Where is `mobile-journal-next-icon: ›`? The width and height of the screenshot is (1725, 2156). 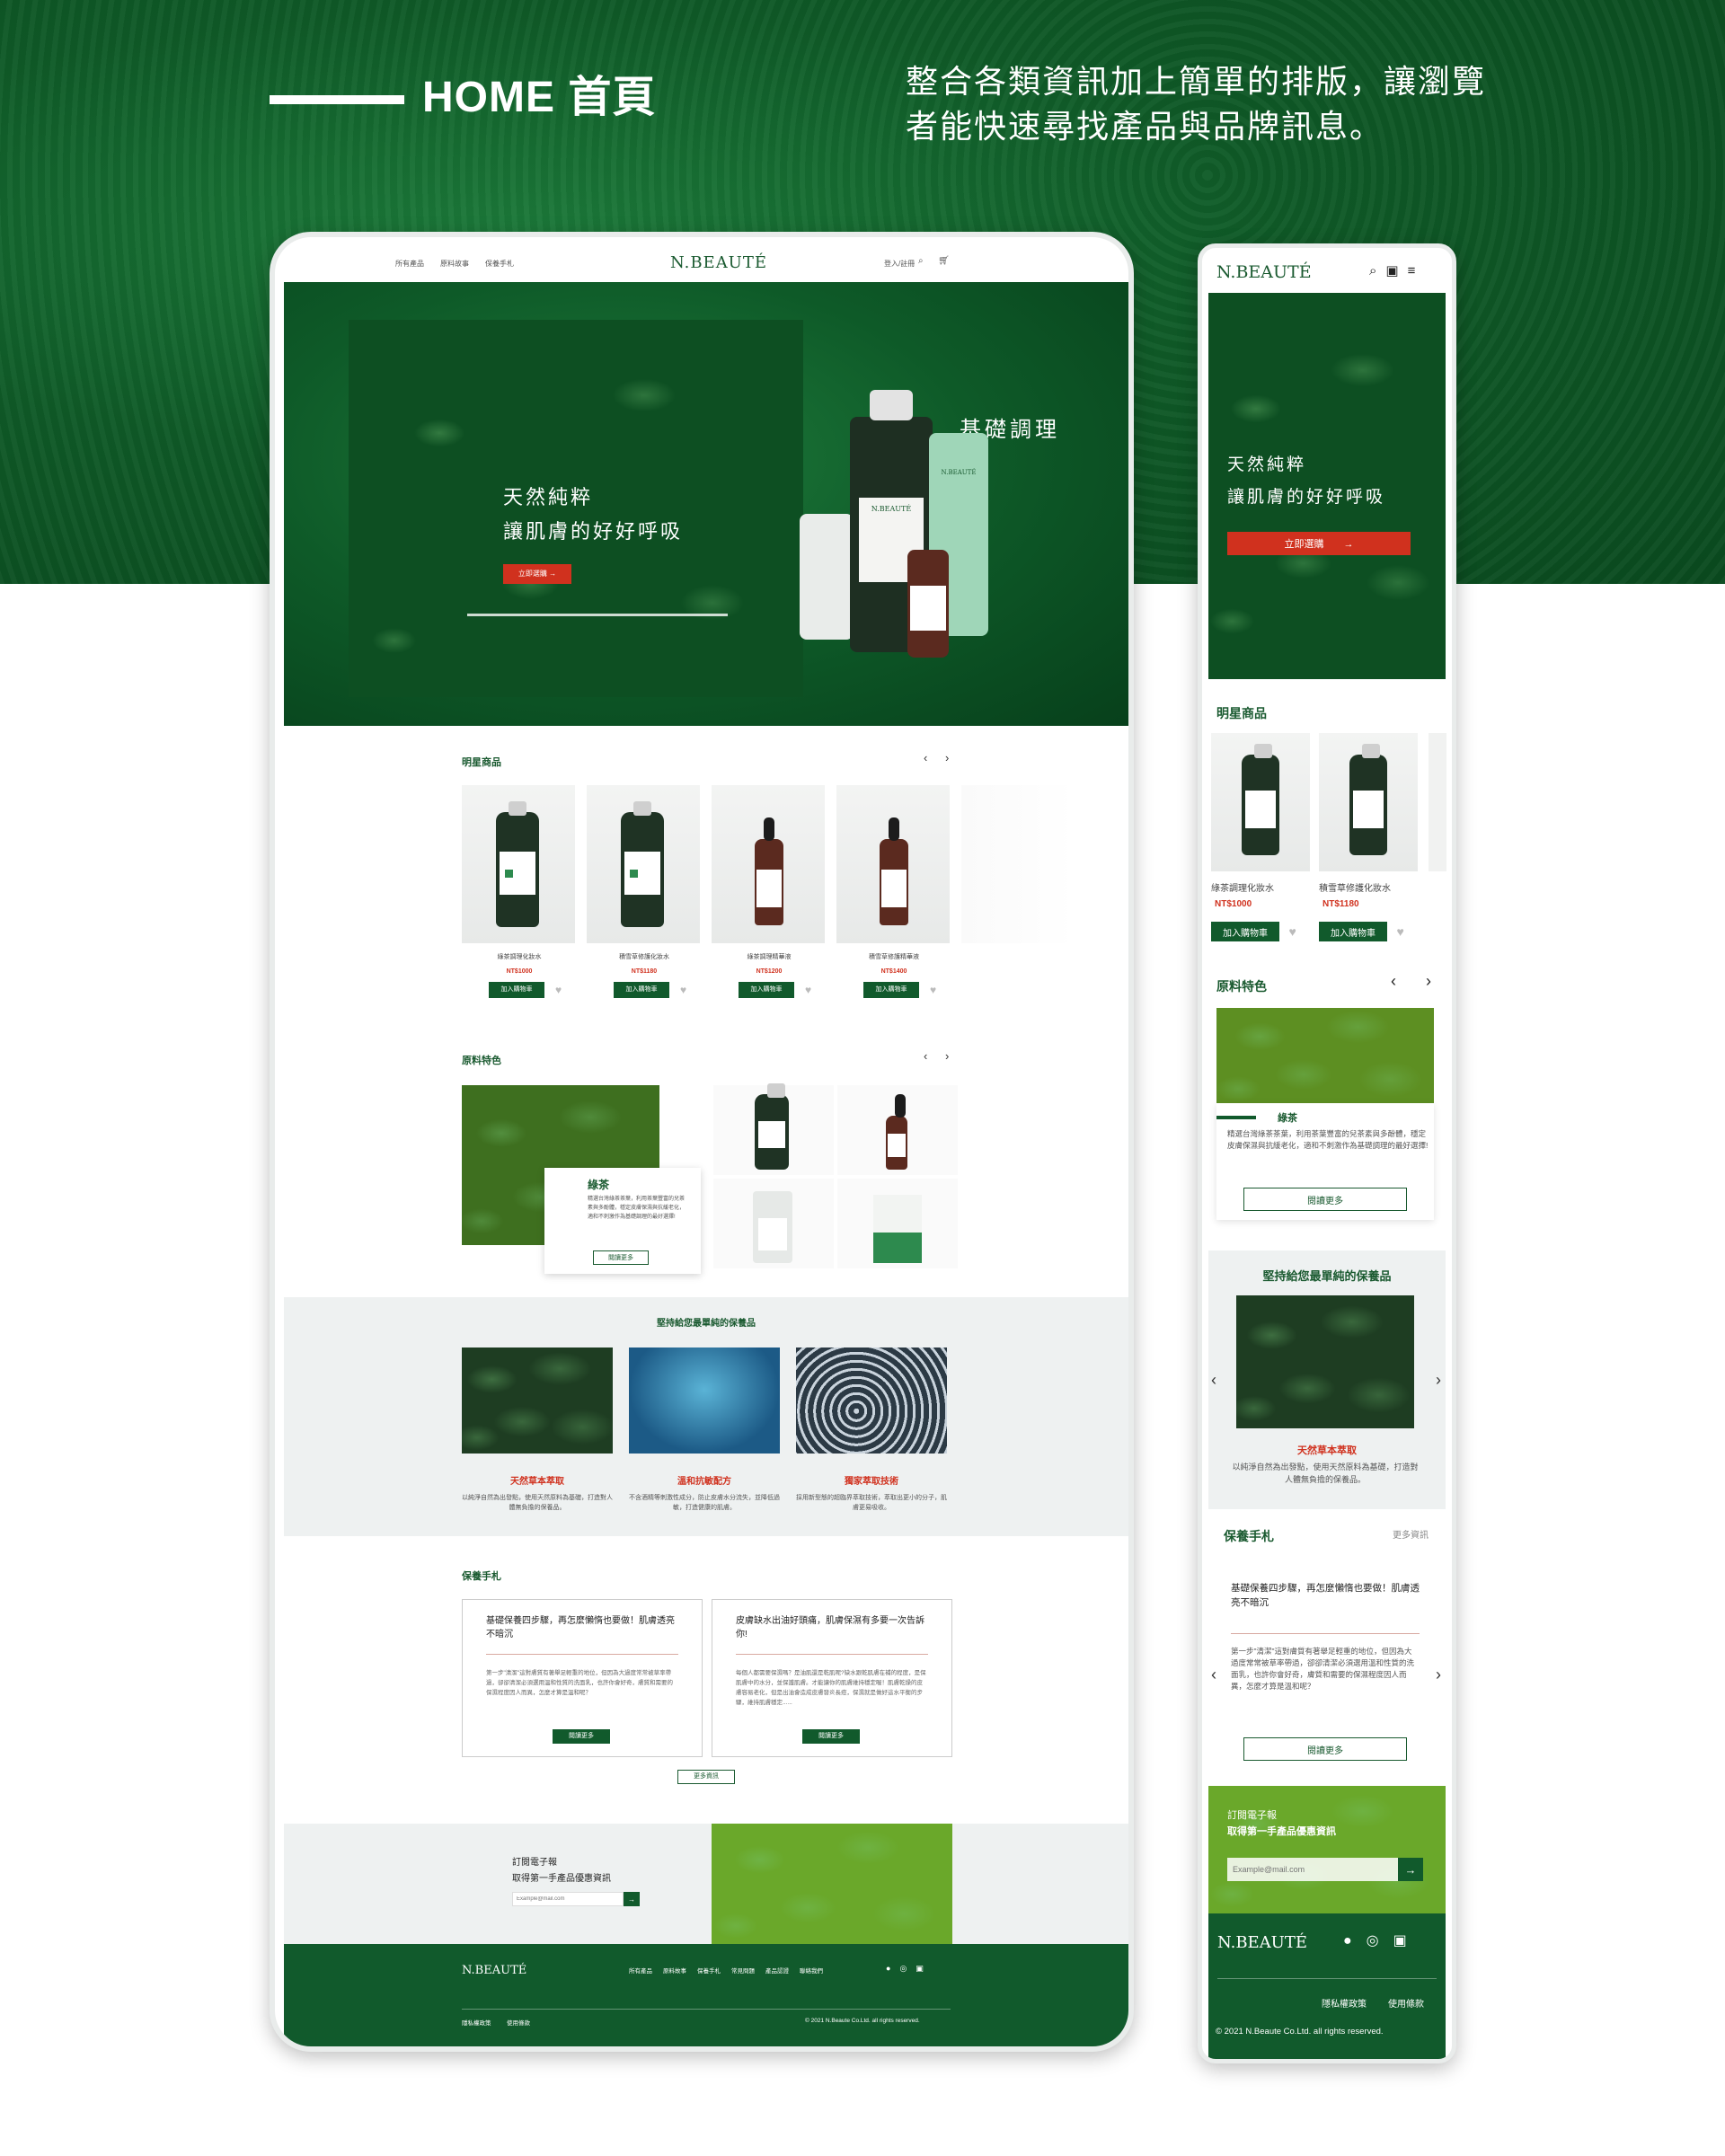 mobile-journal-next-icon: › is located at coordinates (1438, 1675).